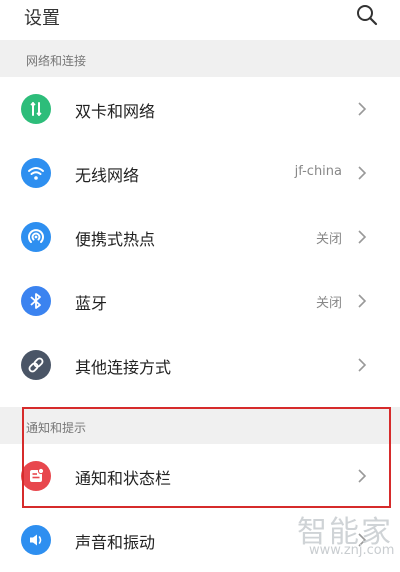  I want to click on sound-icon, so click(36, 540).